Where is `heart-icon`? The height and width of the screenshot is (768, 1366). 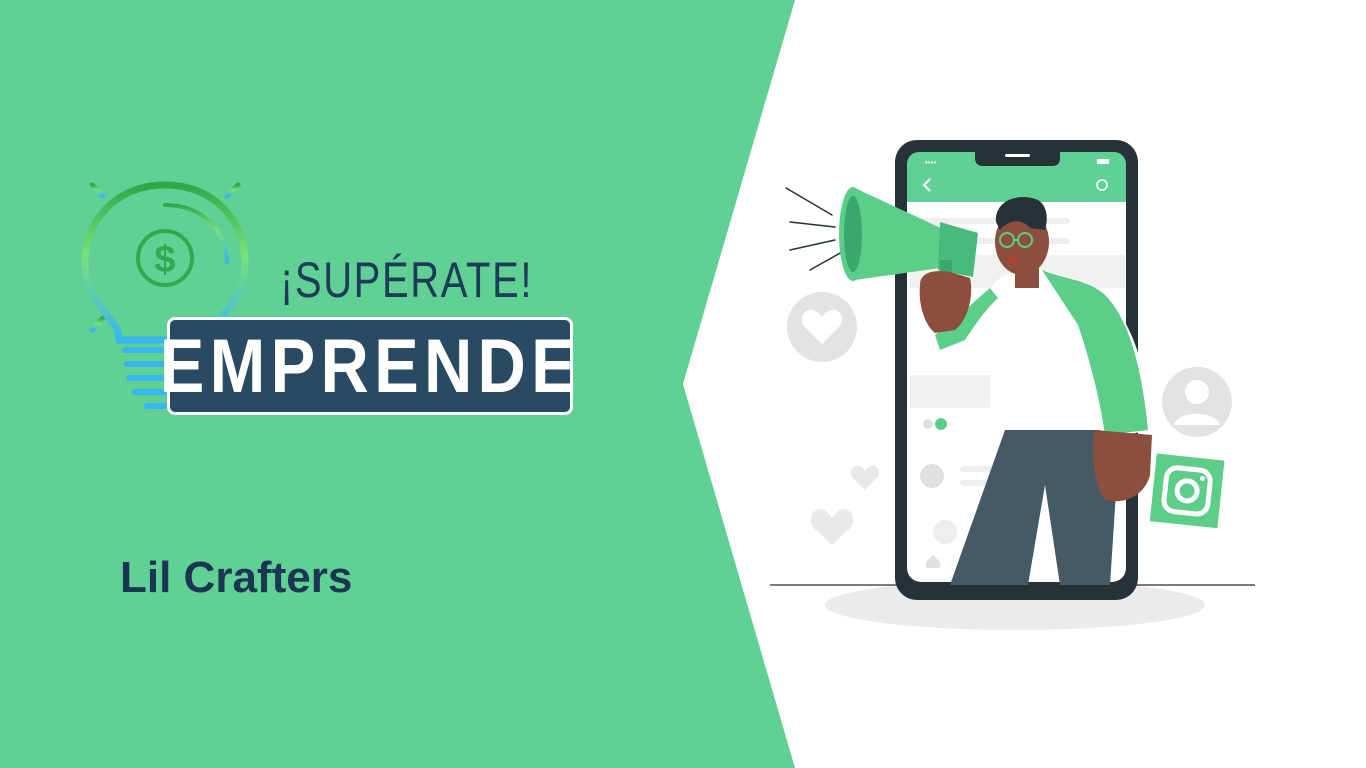
heart-icon is located at coordinates (822, 327).